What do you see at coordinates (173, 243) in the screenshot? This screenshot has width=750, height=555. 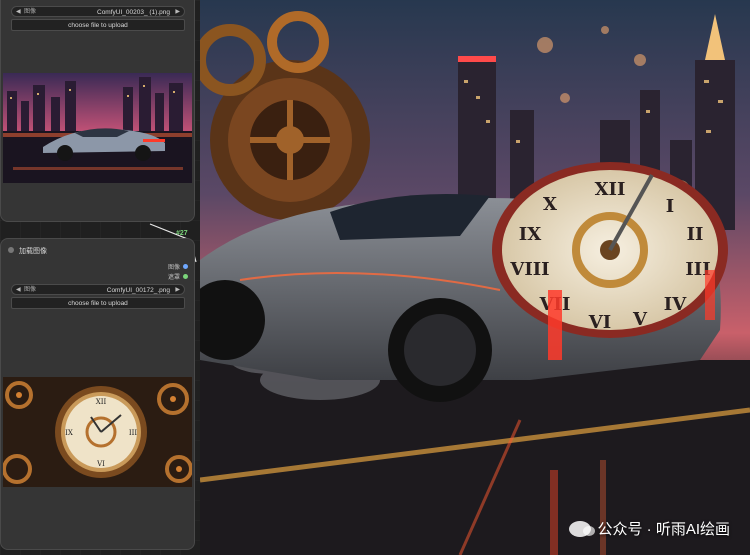 I see `node-link` at bounding box center [173, 243].